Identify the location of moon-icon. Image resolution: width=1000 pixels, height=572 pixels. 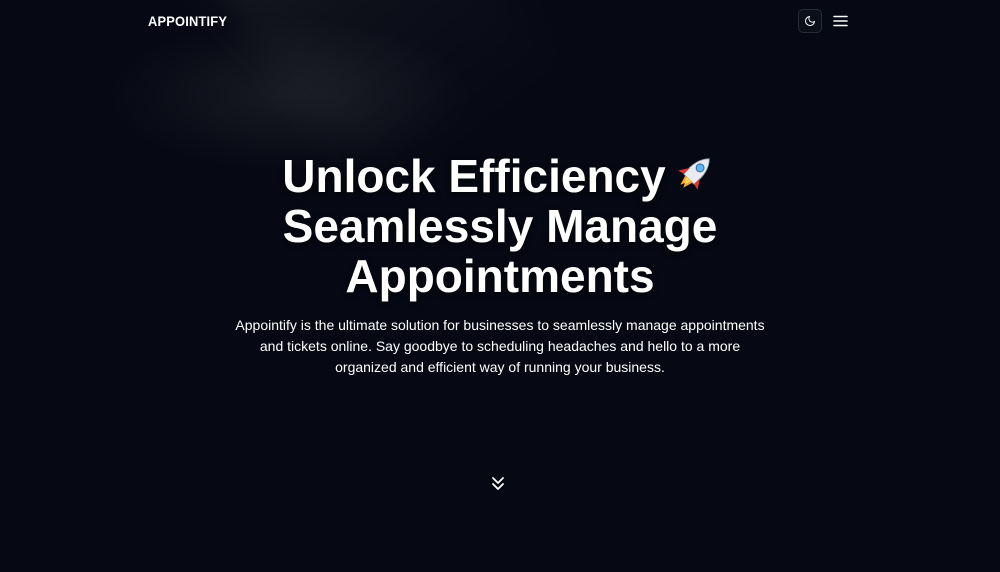
(810, 21).